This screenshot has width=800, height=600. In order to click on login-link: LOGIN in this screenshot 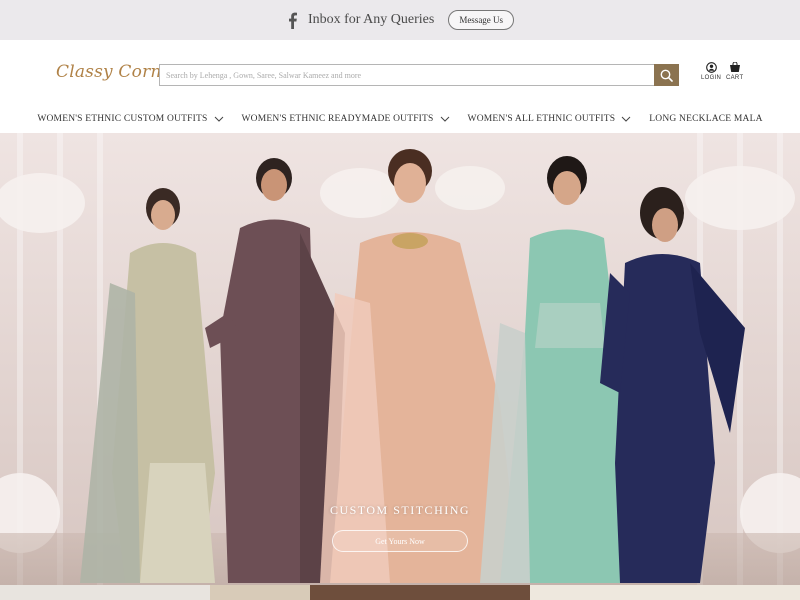, I will do `click(711, 71)`.